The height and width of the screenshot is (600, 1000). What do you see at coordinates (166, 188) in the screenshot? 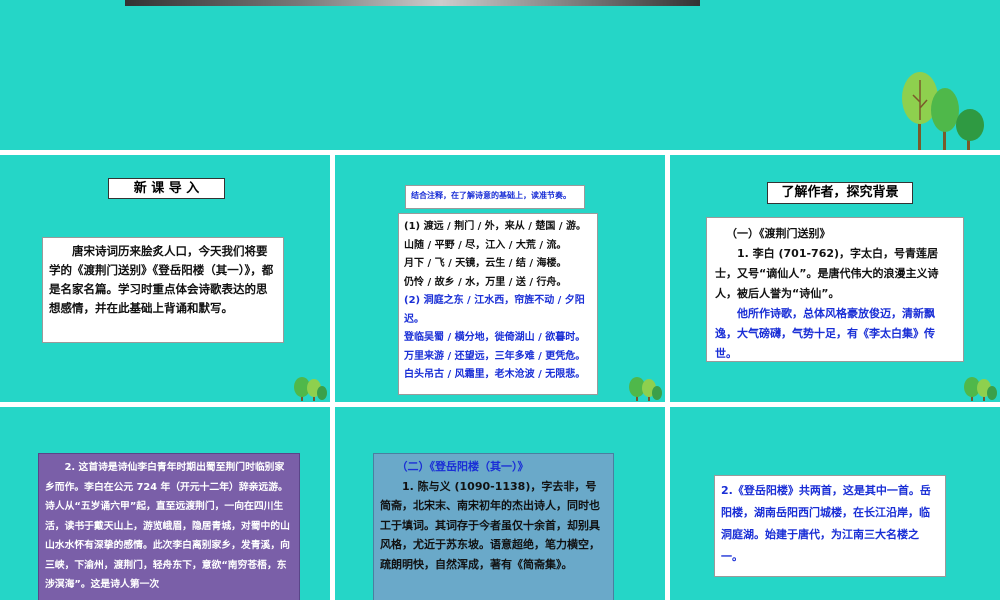
I see `slide-title: 新 课 导 入` at bounding box center [166, 188].